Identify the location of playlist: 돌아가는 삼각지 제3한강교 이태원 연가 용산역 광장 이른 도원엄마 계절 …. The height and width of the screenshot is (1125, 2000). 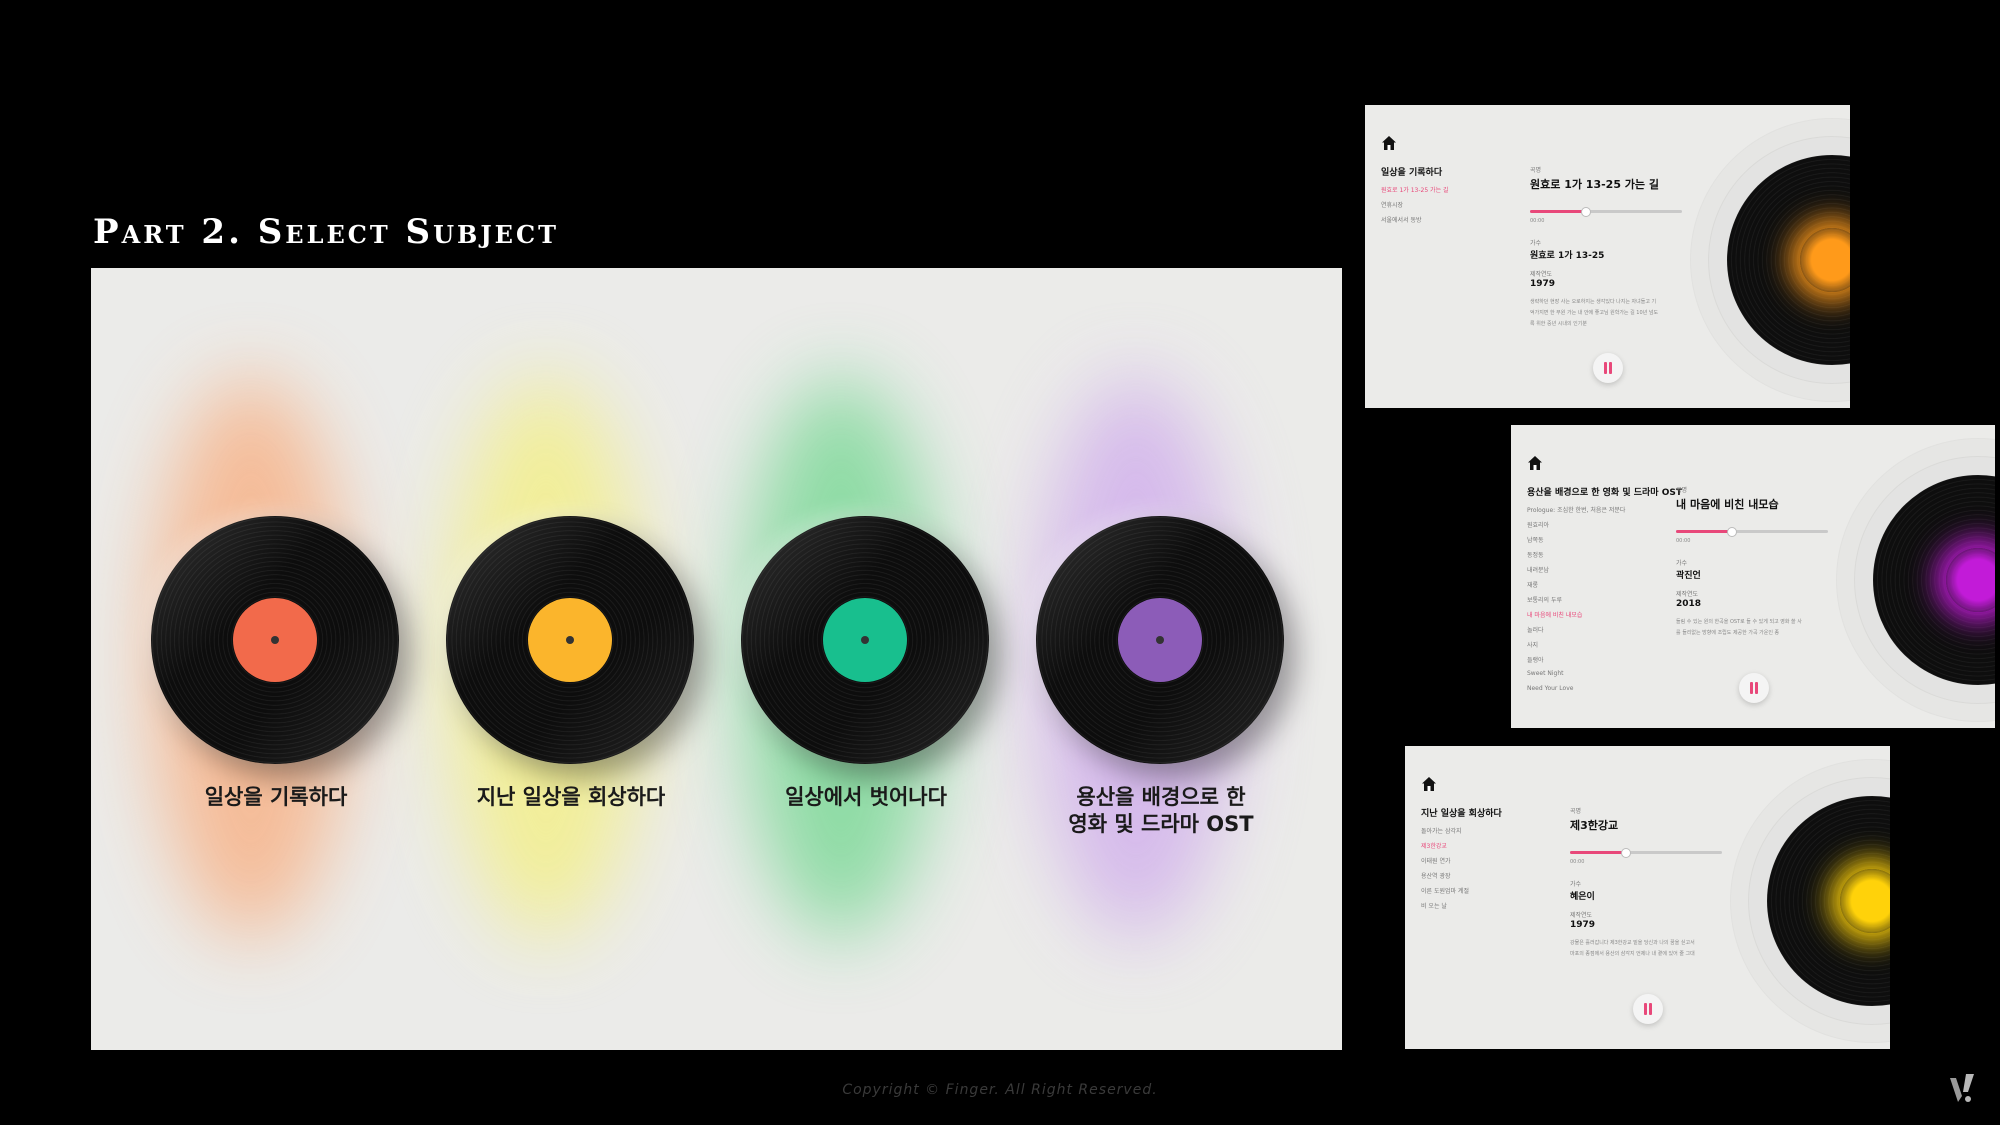
(1445, 871).